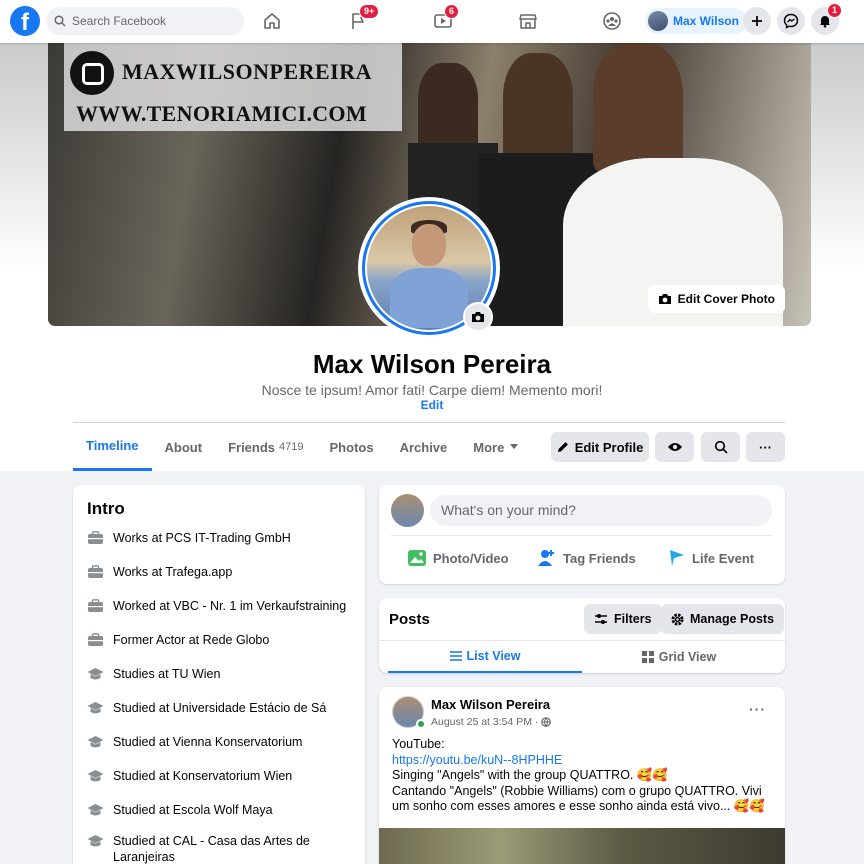 This screenshot has height=864, width=864. I want to click on update-profile-picture-button, so click(478, 317).